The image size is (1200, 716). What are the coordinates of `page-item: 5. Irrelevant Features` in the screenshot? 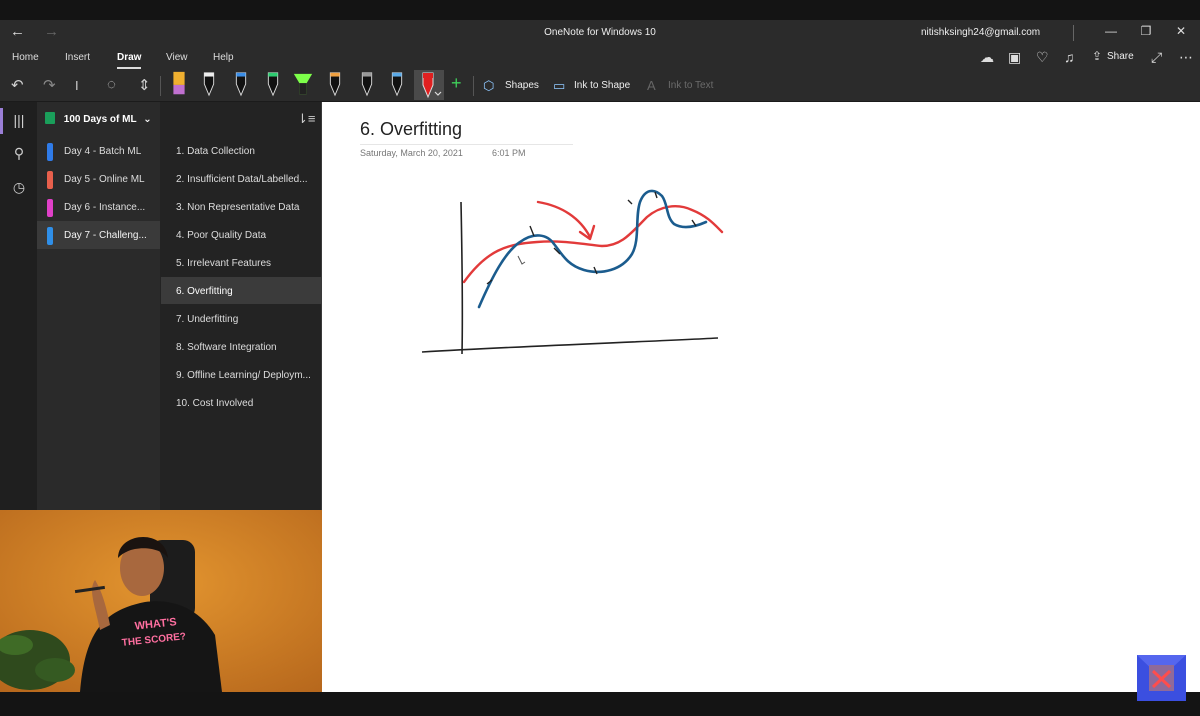 It's located at (241, 262).